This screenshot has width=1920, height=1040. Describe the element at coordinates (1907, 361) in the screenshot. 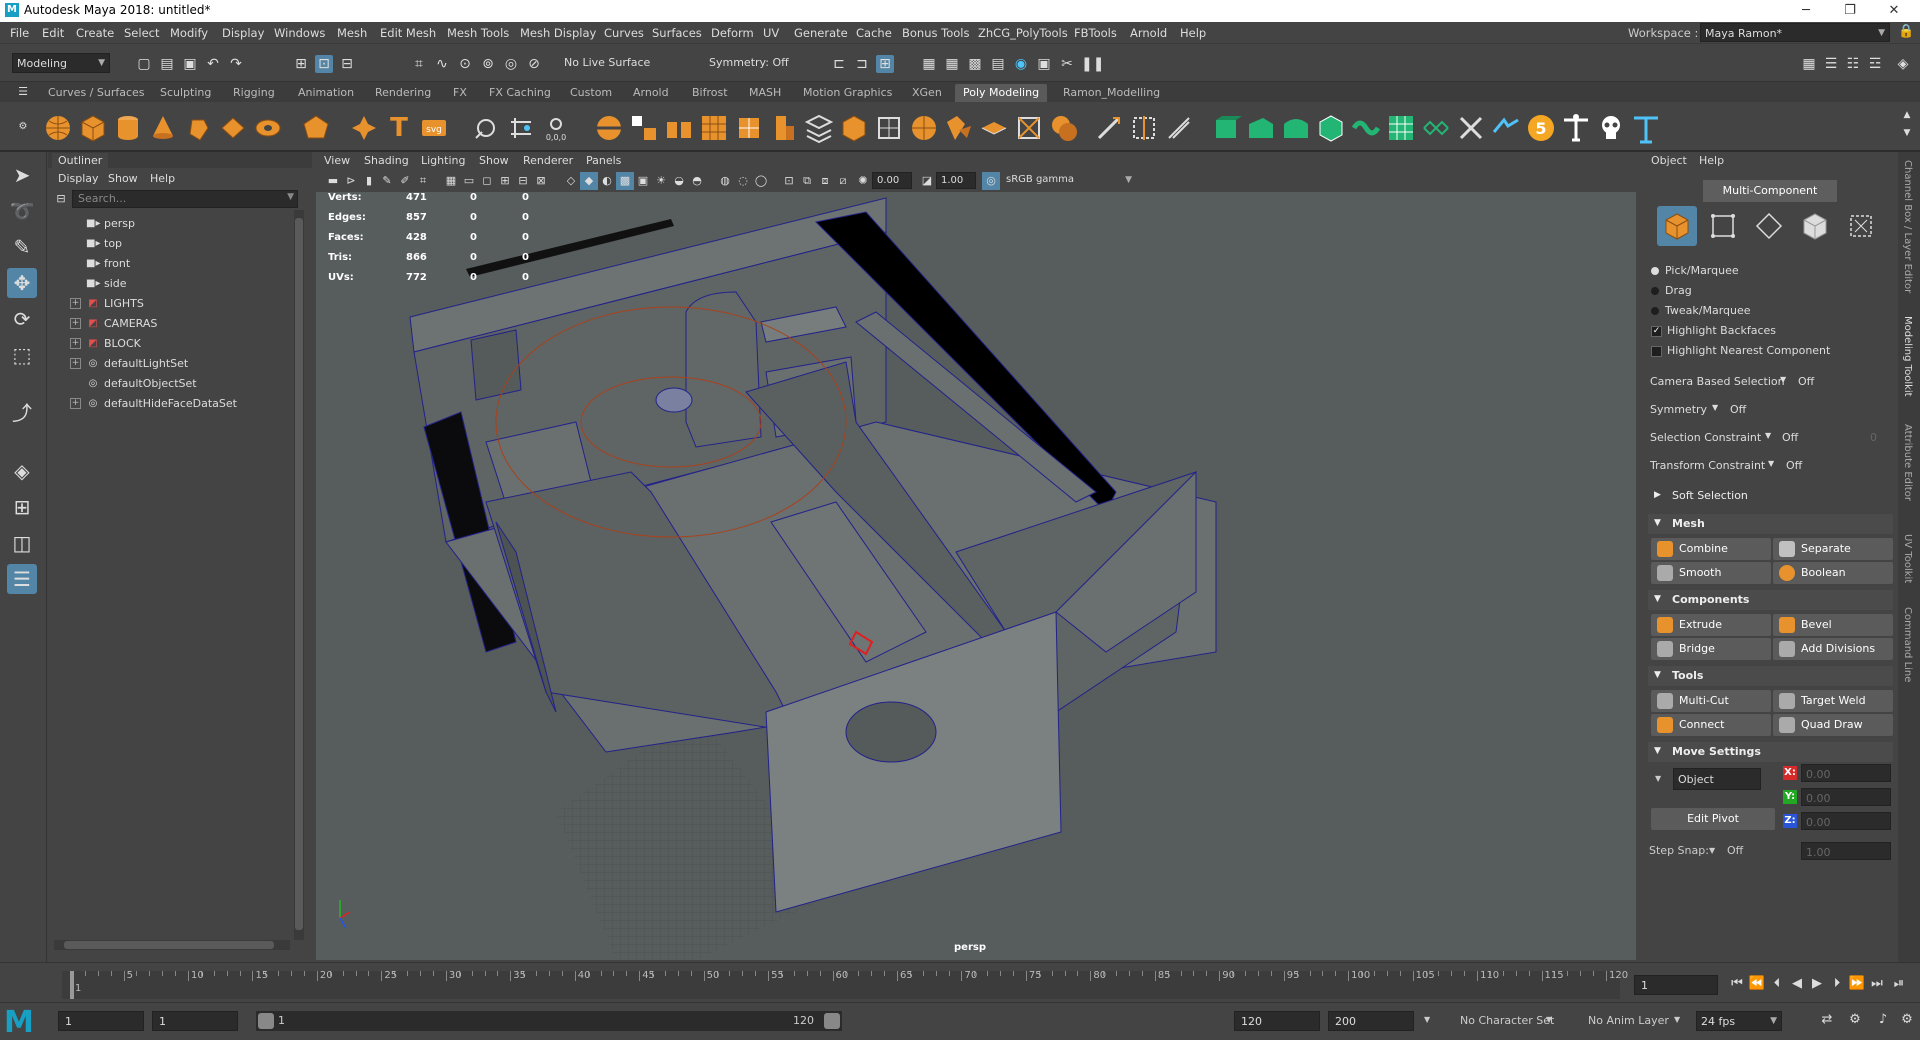

I see `side-tab-modeling-toolkit: Modeling Toolkit` at that location.